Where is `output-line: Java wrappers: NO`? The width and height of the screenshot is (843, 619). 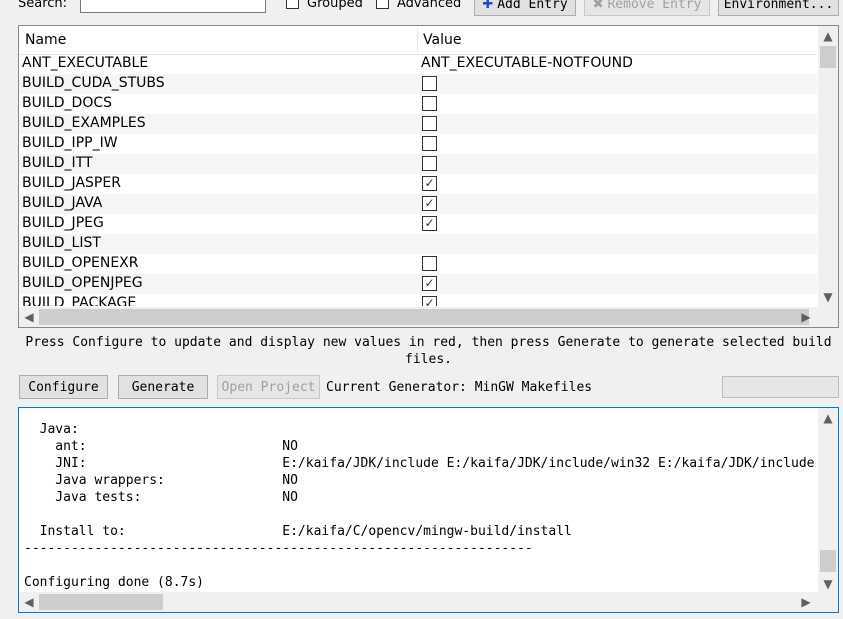
output-line: Java wrappers: NO is located at coordinates (161, 480).